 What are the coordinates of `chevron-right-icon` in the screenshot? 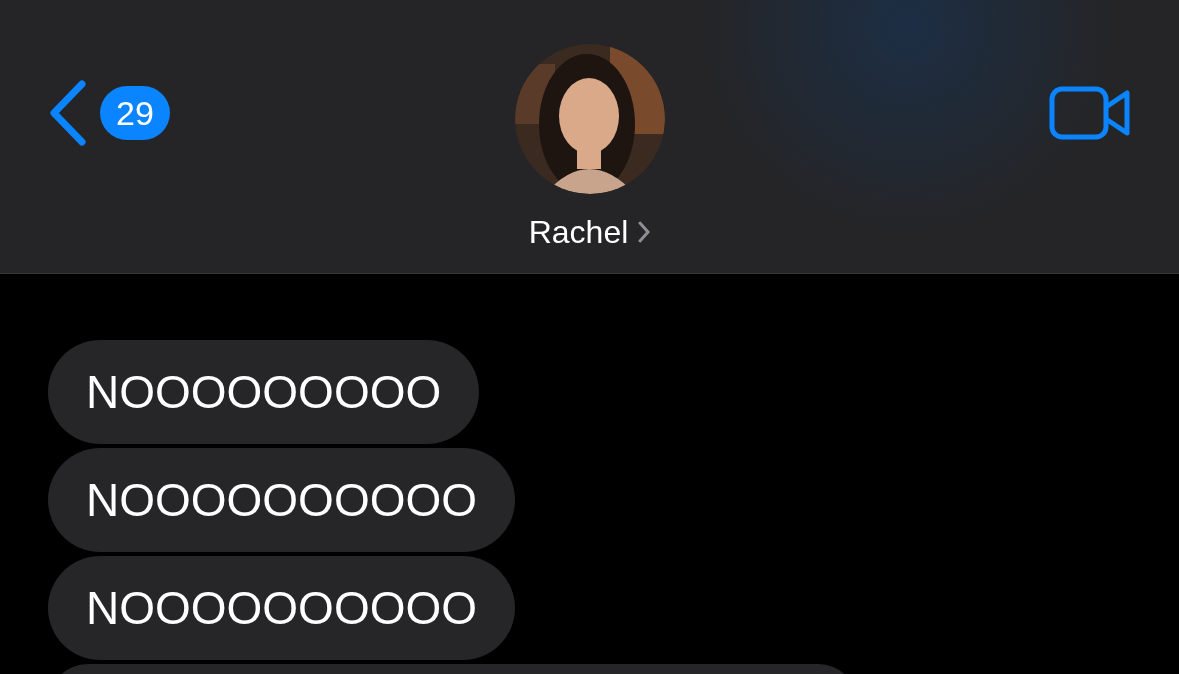 It's located at (644, 232).